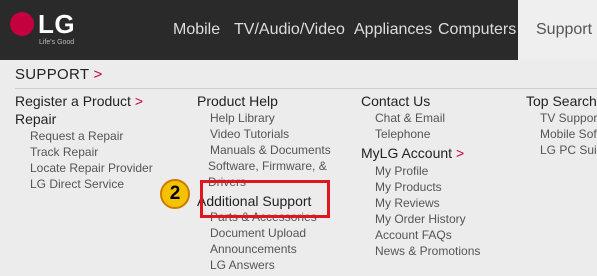 The image size is (597, 276). What do you see at coordinates (289, 30) in the screenshot?
I see `nav-tv-audio-video: TV/Audio/Video` at bounding box center [289, 30].